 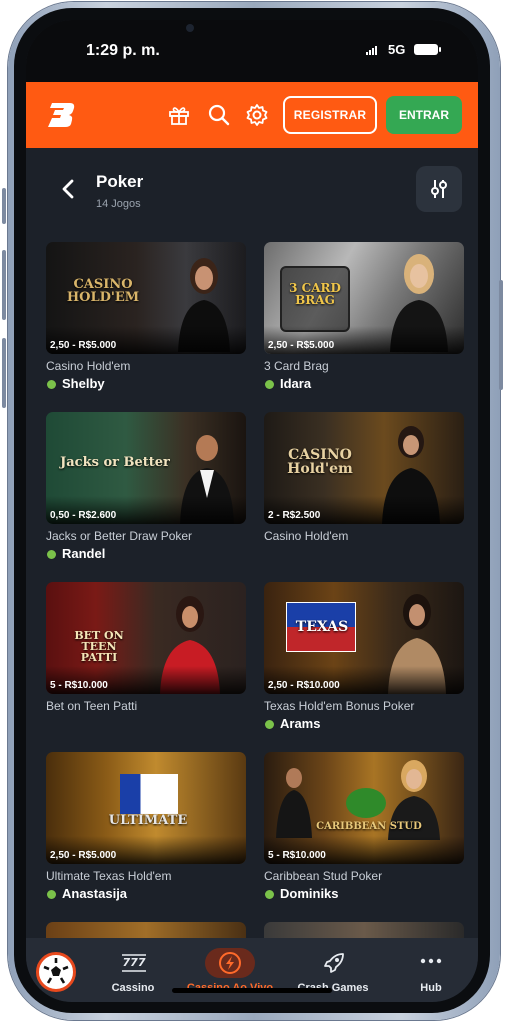 I want to click on page-title: Poker, so click(x=120, y=181).